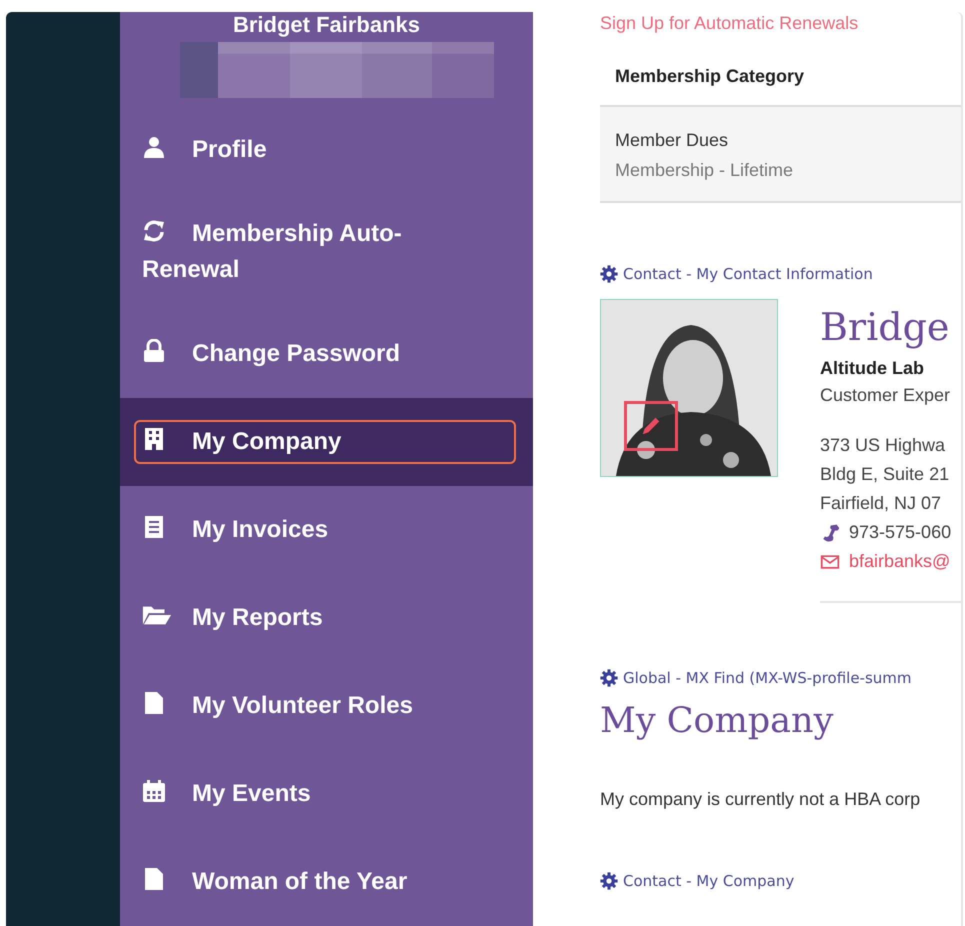 The width and height of the screenshot is (965, 926). Describe the element at coordinates (704, 170) in the screenshot. I see `dues-subtitle: Membership - Lifetime` at that location.